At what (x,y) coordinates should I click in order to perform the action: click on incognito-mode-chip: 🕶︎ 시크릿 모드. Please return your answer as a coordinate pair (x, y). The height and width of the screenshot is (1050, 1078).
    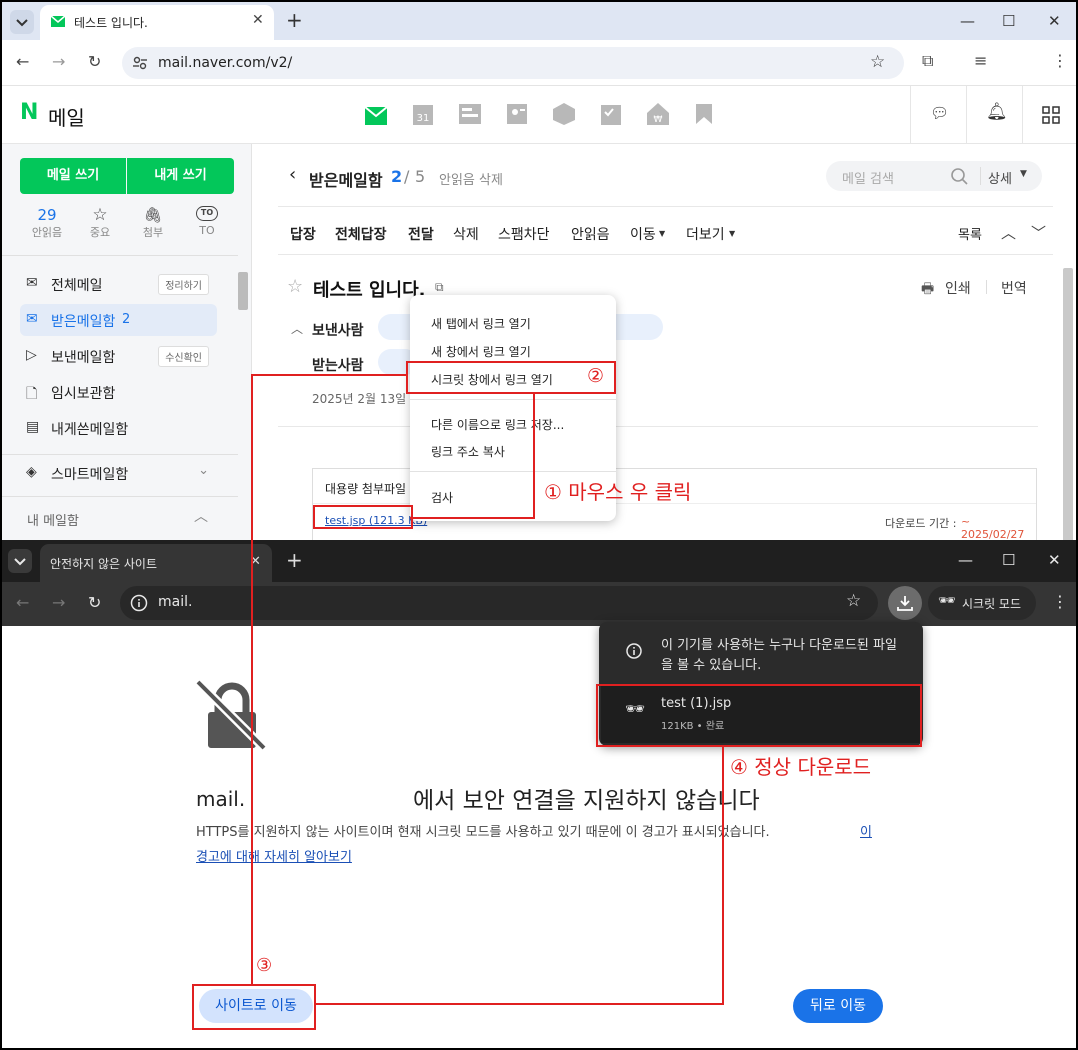
    Looking at the image, I should click on (982, 603).